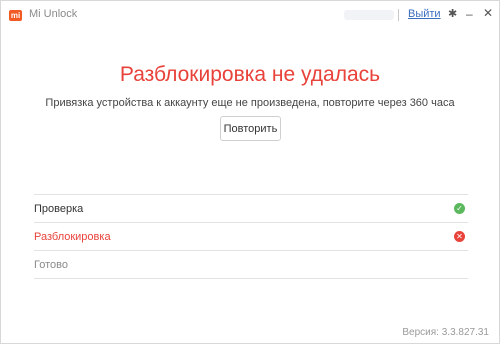  What do you see at coordinates (59, 209) in the screenshot?
I see `step-label: Проверка` at bounding box center [59, 209].